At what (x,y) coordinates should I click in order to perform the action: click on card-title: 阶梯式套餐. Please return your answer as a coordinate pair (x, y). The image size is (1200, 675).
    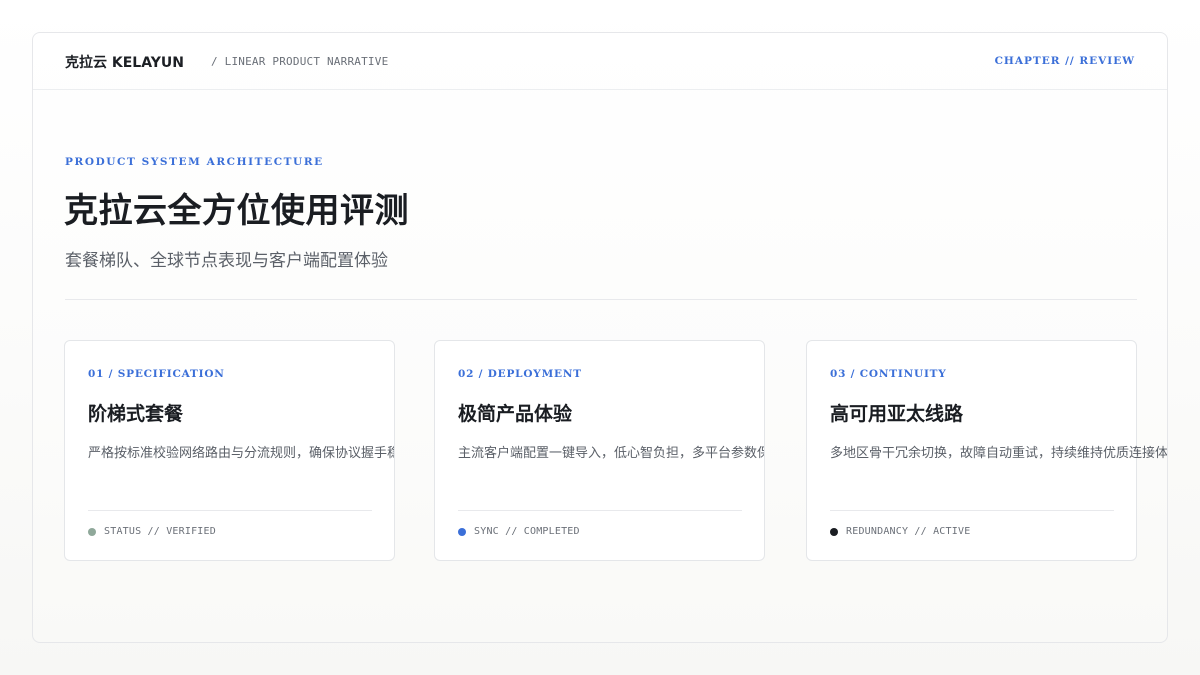
    Looking at the image, I should click on (136, 414).